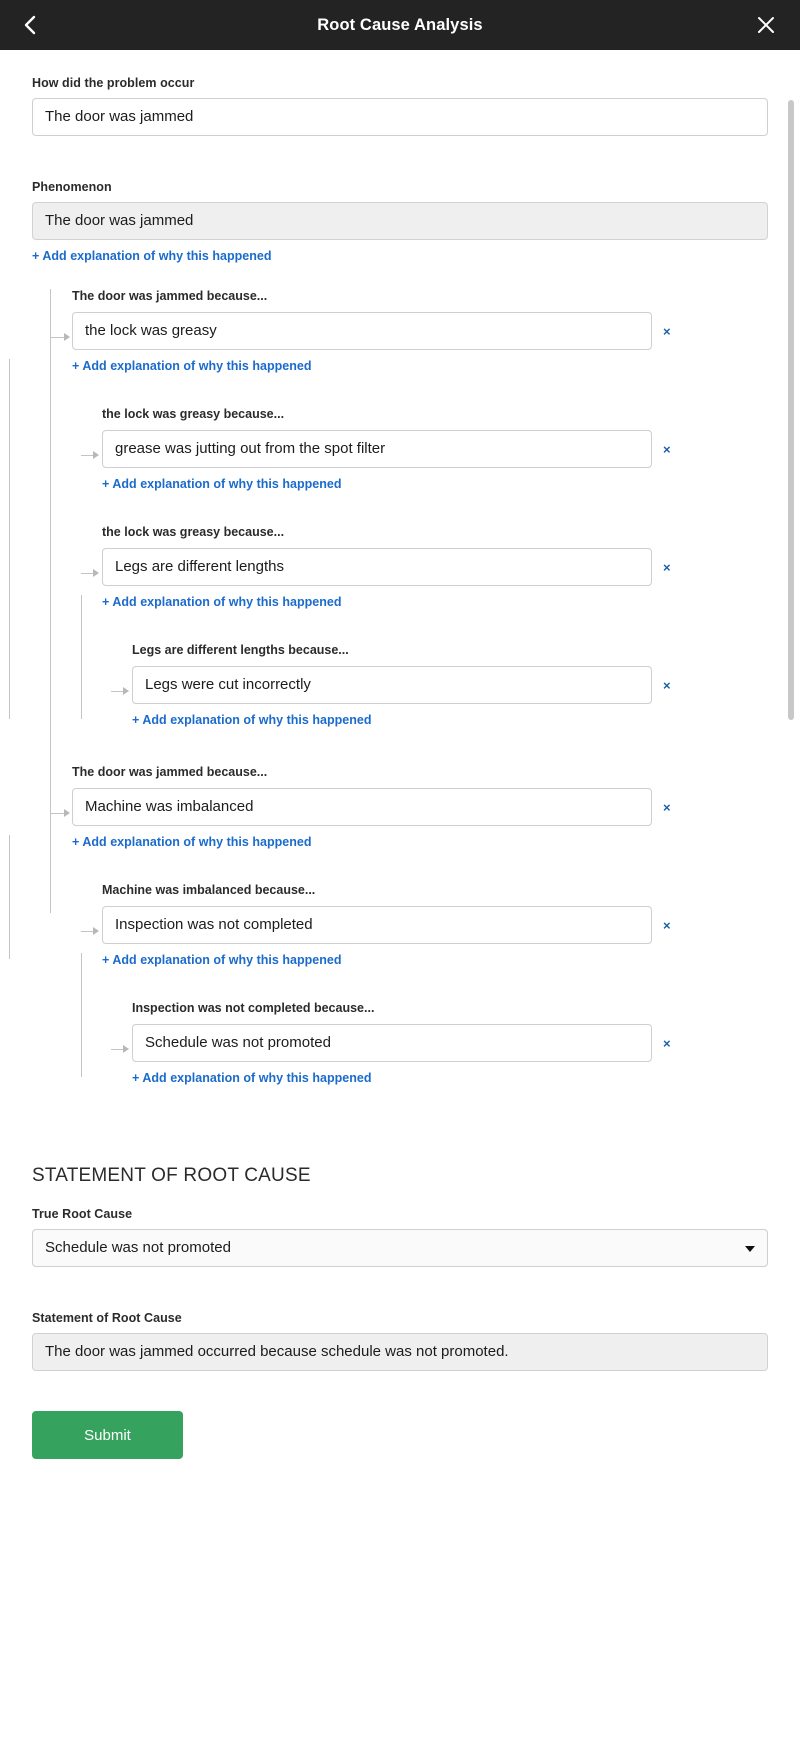  I want to click on submit-button: Submit, so click(107, 1435).